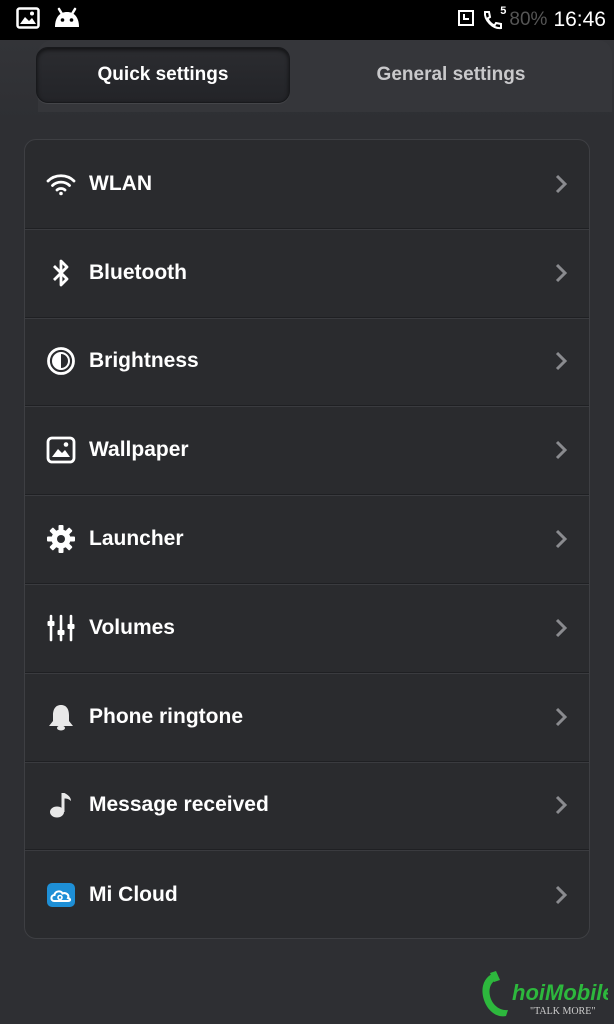  What do you see at coordinates (61, 628) in the screenshot?
I see `sliders-icon` at bounding box center [61, 628].